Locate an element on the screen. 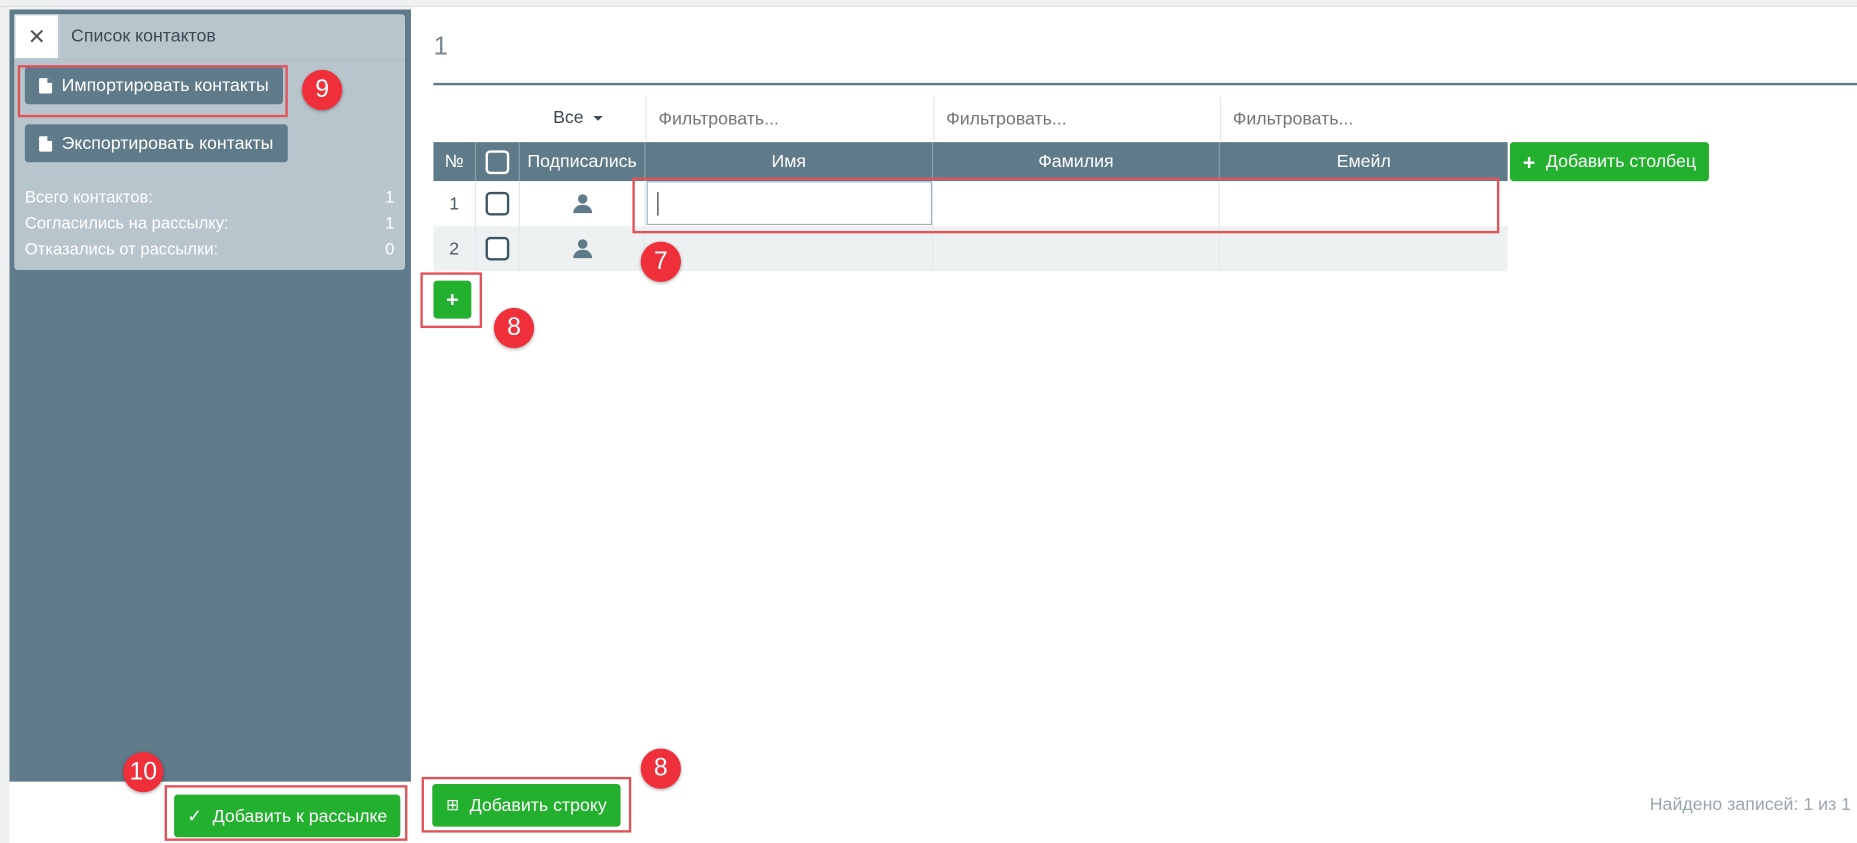  annotation-badge: 9 is located at coordinates (322, 90).